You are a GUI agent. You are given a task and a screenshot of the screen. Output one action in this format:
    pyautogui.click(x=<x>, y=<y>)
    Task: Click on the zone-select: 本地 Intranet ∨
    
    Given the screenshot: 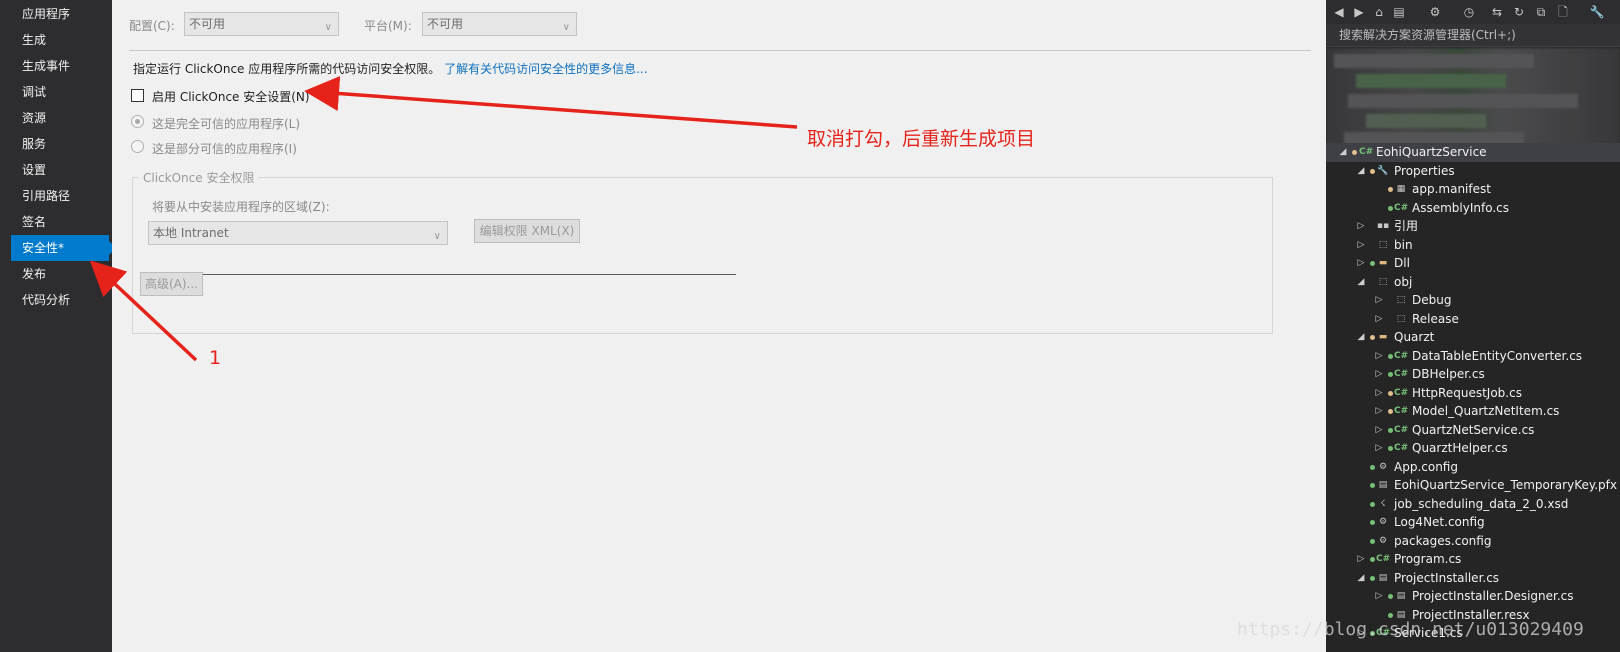 What is the action you would take?
    pyautogui.click(x=298, y=233)
    